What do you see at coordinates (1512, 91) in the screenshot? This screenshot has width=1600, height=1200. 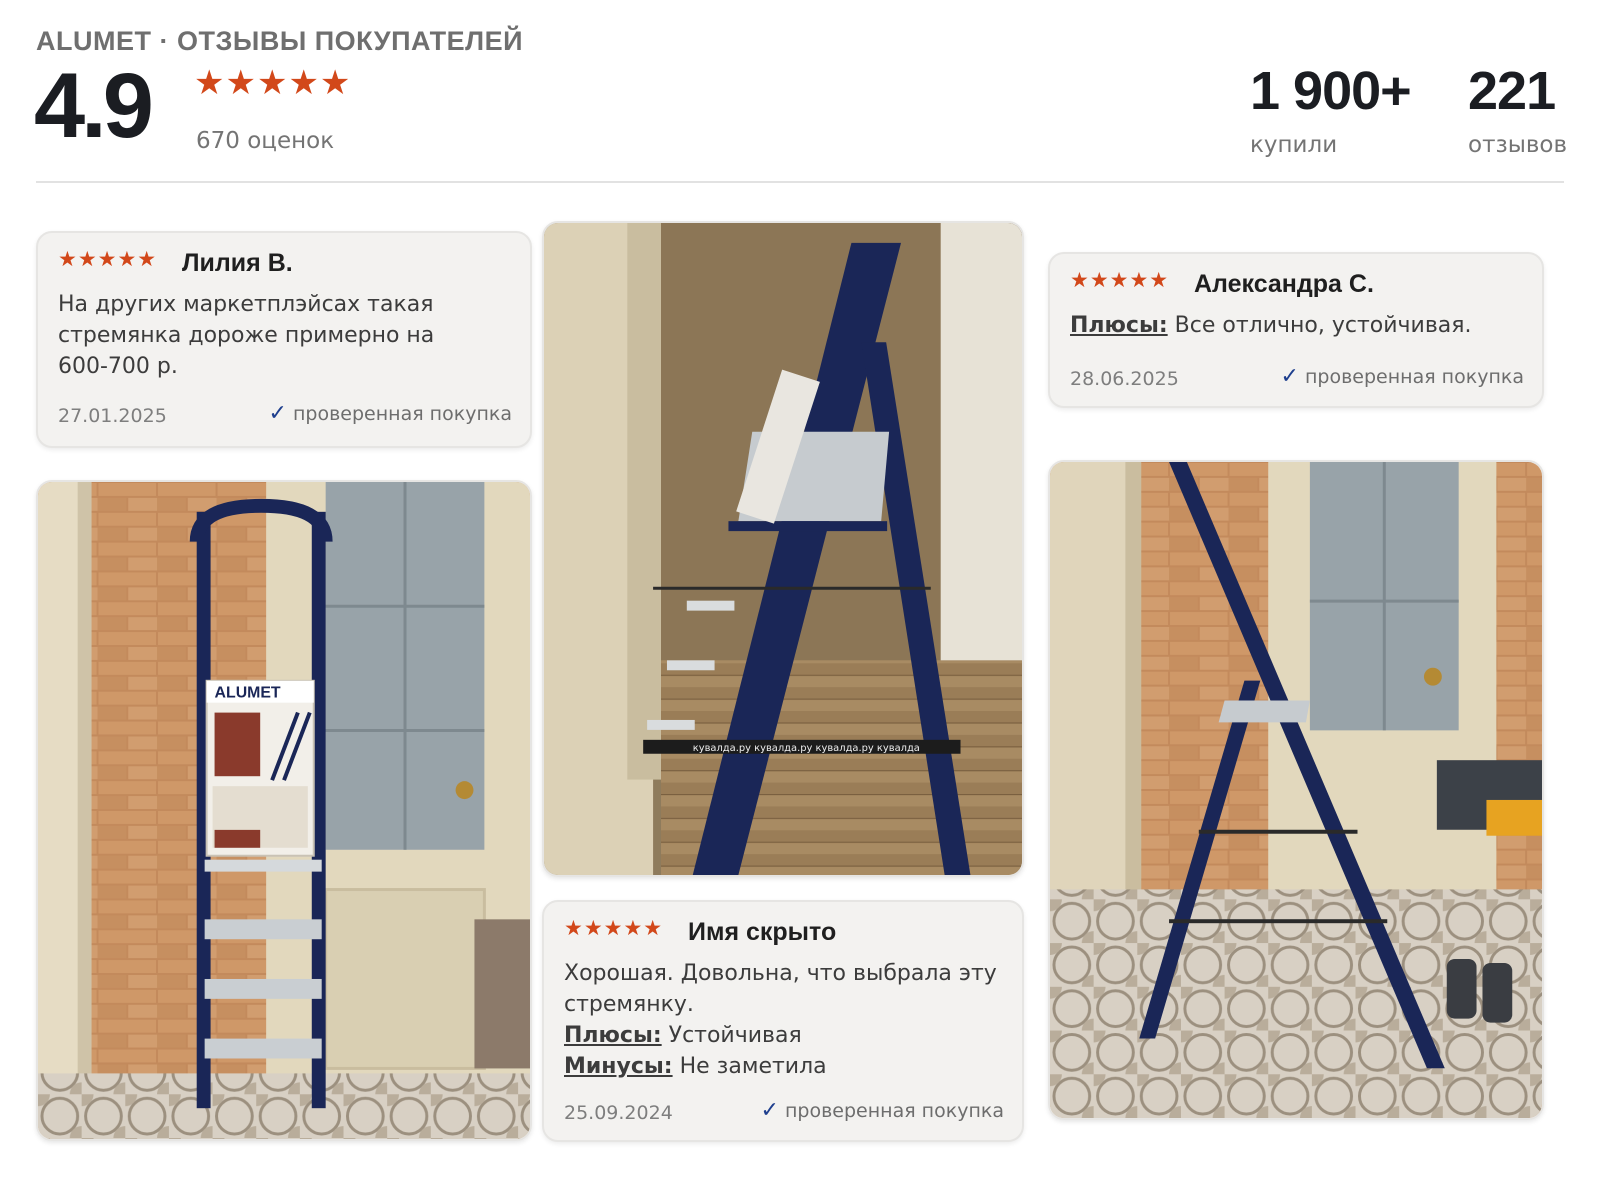 I see `reviews-value: 221` at bounding box center [1512, 91].